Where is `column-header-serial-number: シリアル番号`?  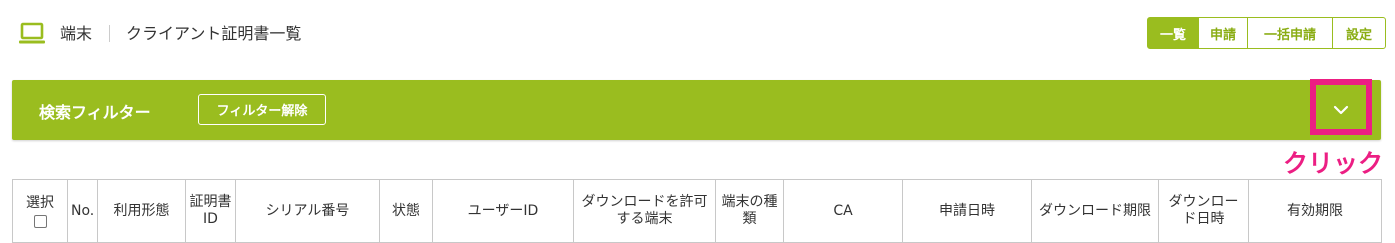 column-header-serial-number: シリアル番号 is located at coordinates (307, 211).